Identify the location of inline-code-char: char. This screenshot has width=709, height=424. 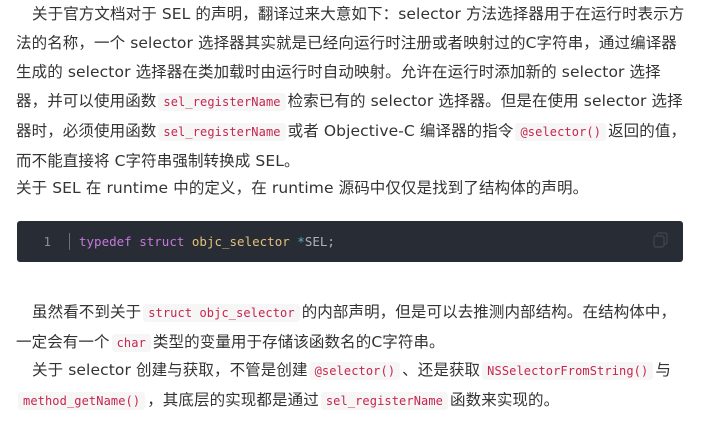
(131, 343).